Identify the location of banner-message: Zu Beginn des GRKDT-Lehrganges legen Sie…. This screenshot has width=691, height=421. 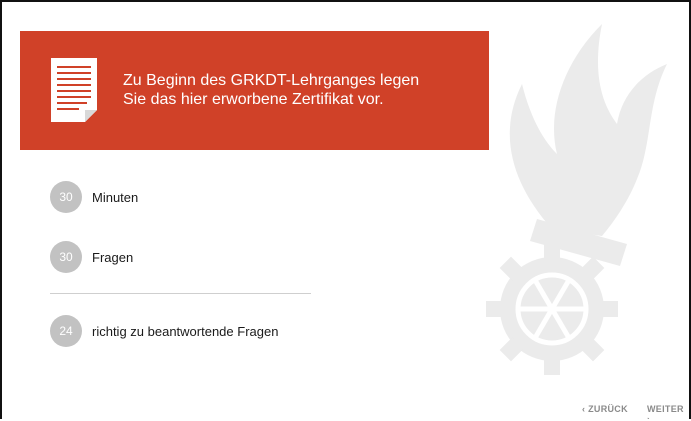
(303, 90).